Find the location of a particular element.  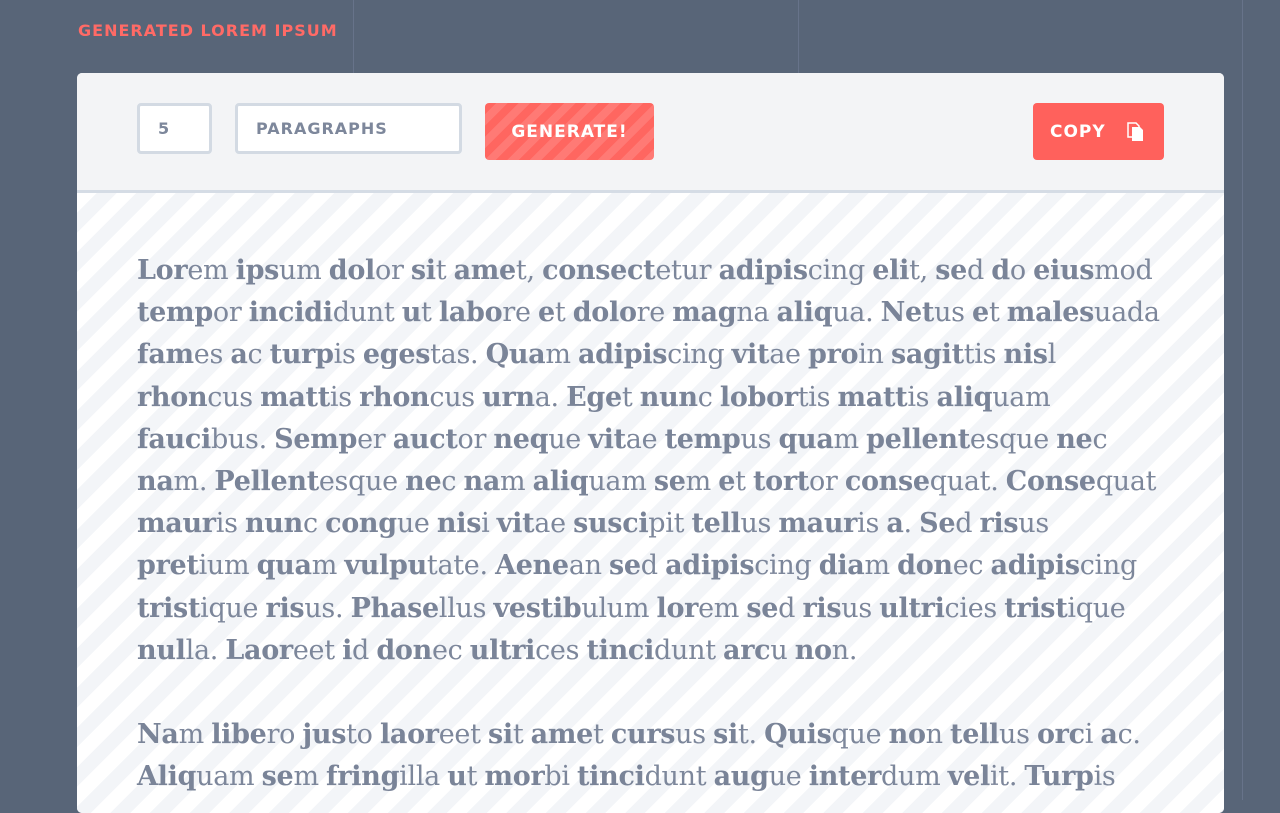

page-title: GENERATED LOREM IPSUM is located at coordinates (208, 30).